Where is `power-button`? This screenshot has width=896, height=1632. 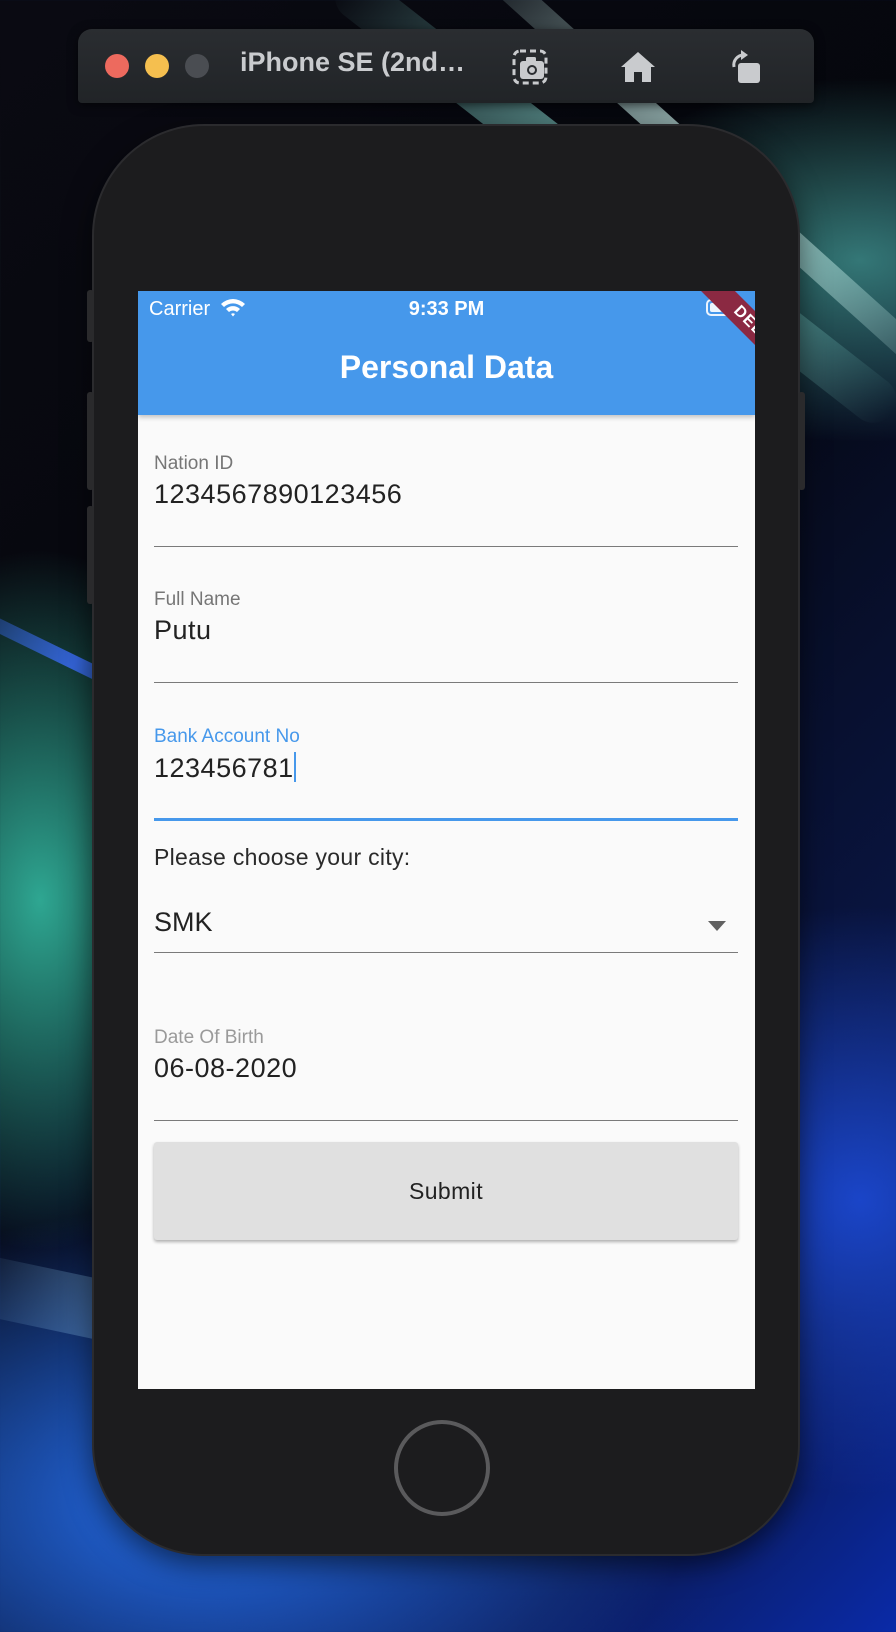 power-button is located at coordinates (801, 441).